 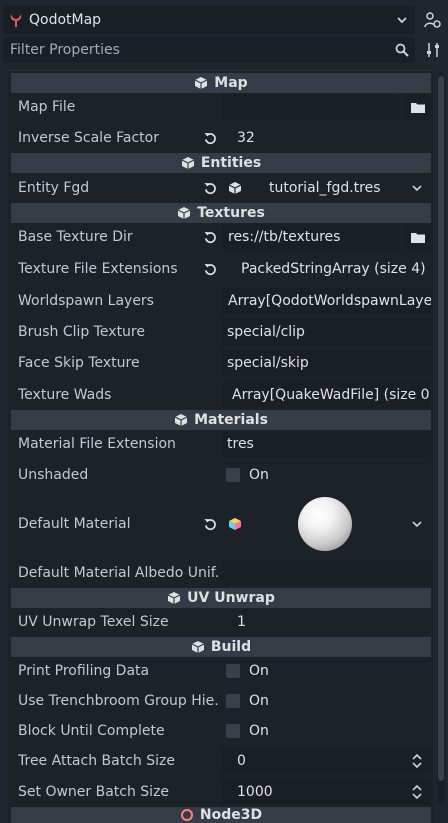 I want to click on block-until-complete-on-label: On, so click(x=259, y=731).